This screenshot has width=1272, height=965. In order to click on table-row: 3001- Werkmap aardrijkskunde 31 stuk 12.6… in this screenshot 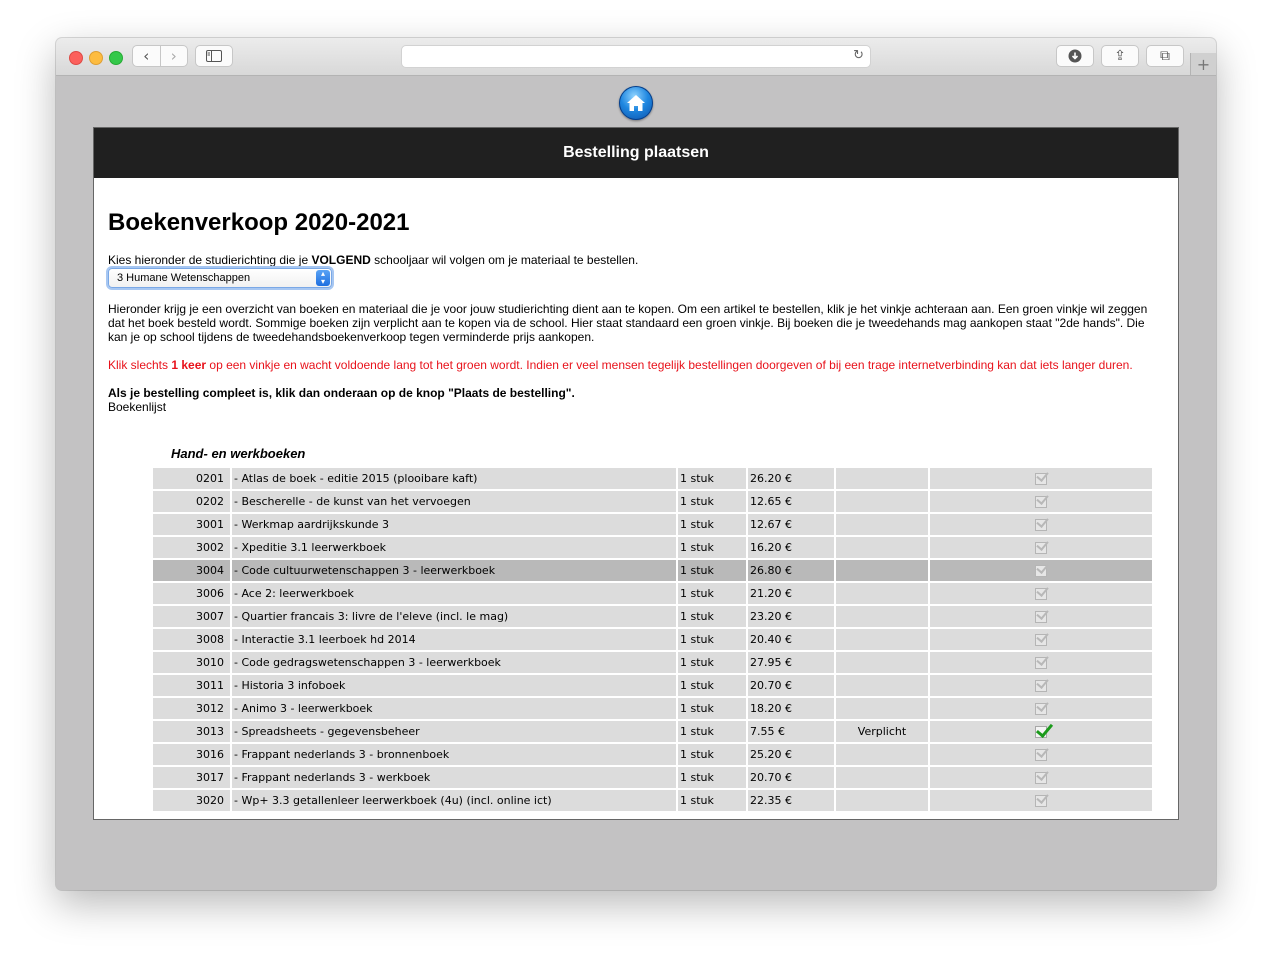, I will do `click(652, 524)`.